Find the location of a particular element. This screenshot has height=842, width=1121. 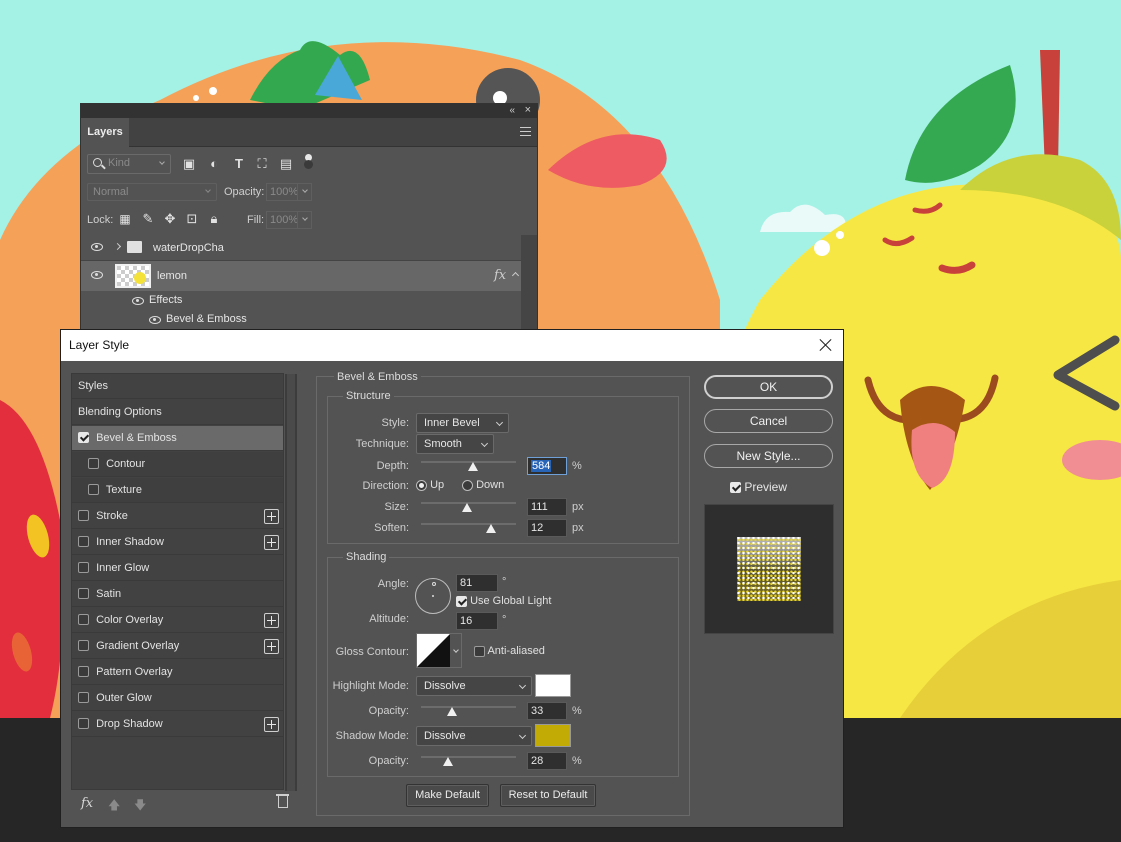

style-item-contour: Contour is located at coordinates (177, 464).